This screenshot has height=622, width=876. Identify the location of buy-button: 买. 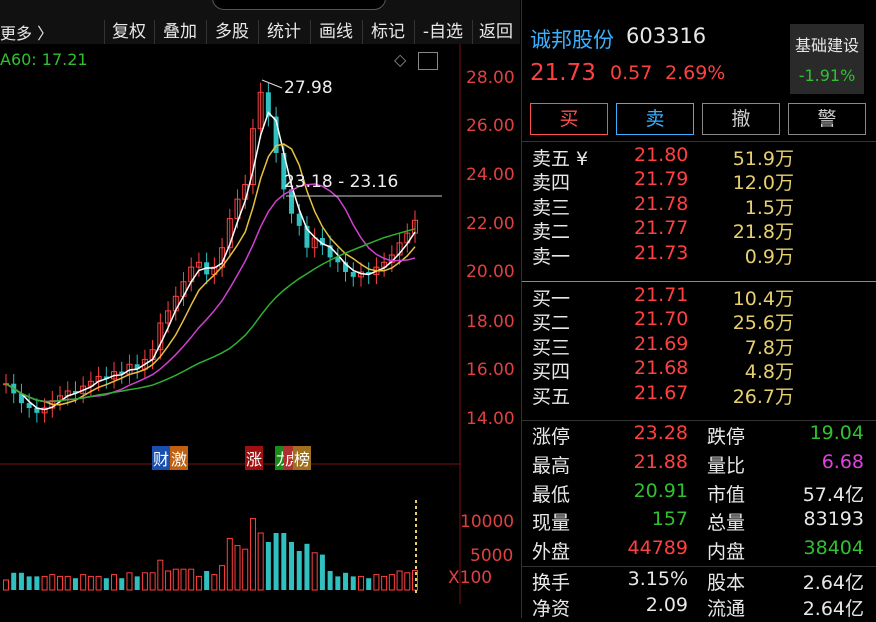
(569, 119).